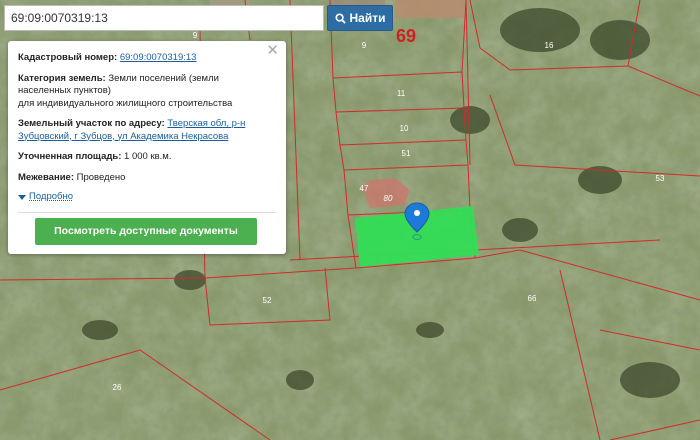 The width and height of the screenshot is (700, 440). I want to click on search-icon, so click(340, 18).